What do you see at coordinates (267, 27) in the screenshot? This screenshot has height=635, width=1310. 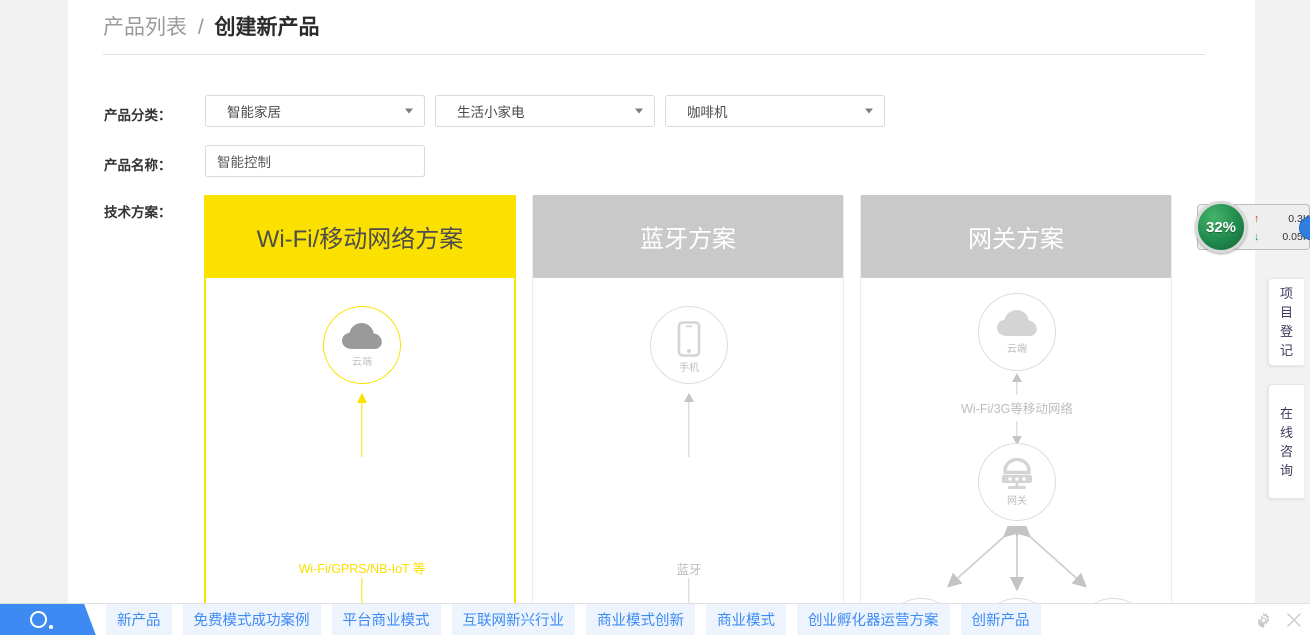 I see `breadcrumb-current: 创建新产品` at bounding box center [267, 27].